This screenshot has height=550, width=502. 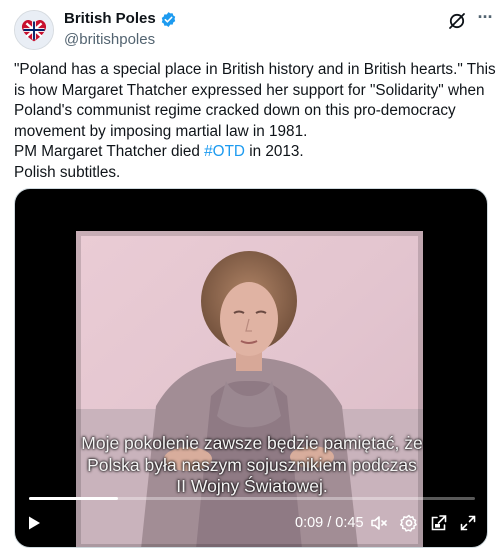 What do you see at coordinates (252, 486) in the screenshot?
I see `subtitle-line-3: II Wojny Światowej.` at bounding box center [252, 486].